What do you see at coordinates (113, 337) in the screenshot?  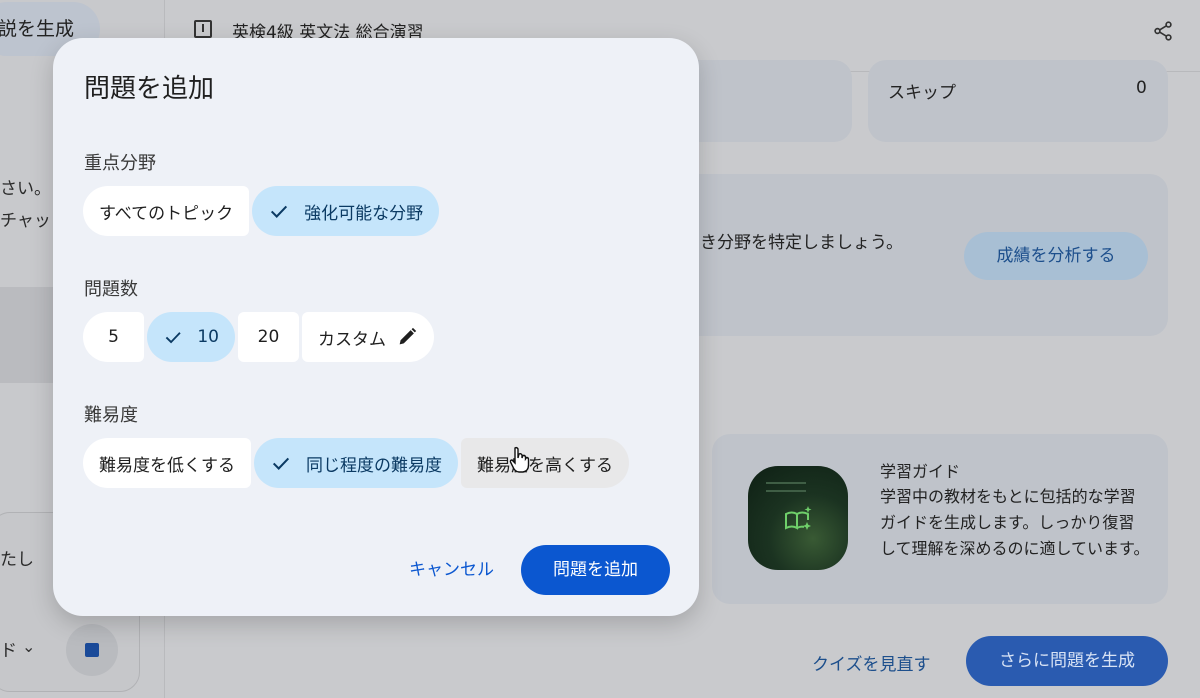 I see `chip-count-5: 5` at bounding box center [113, 337].